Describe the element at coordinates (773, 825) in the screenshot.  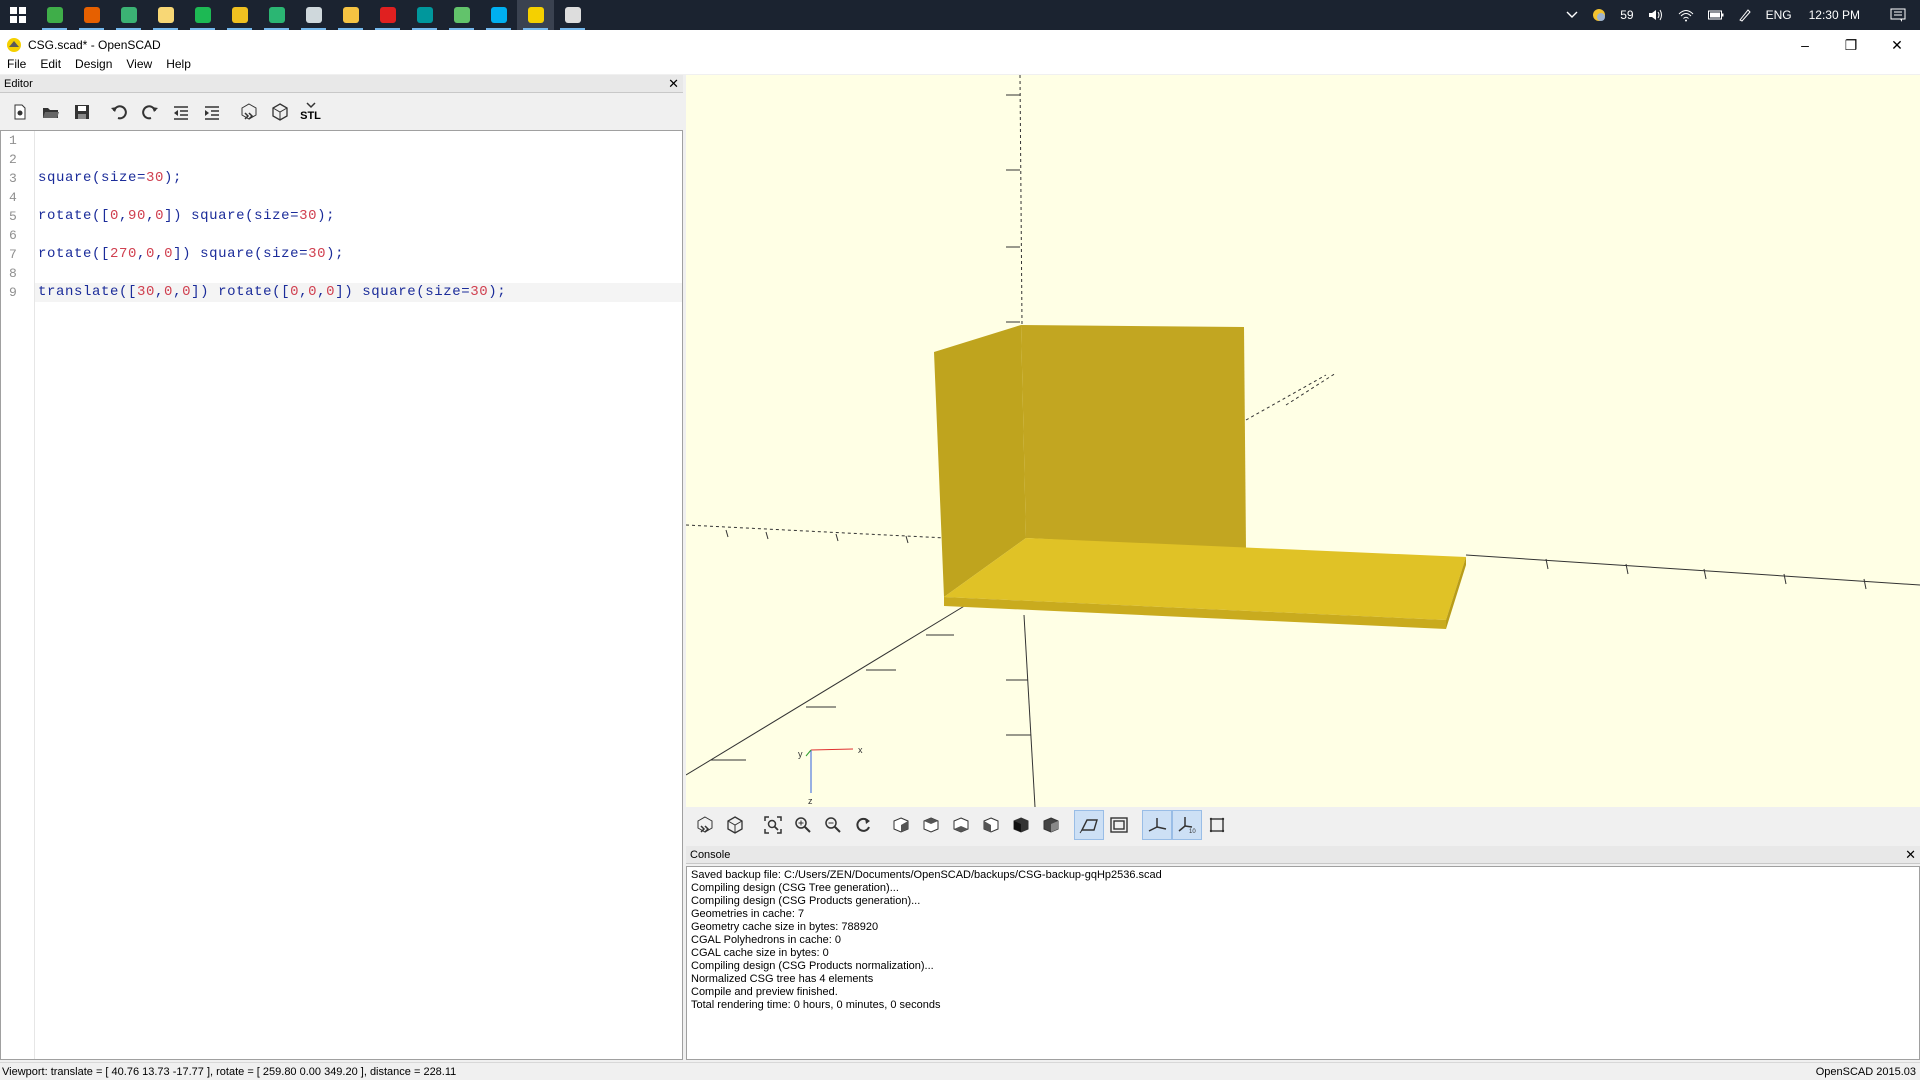
I see `view-all-button` at that location.